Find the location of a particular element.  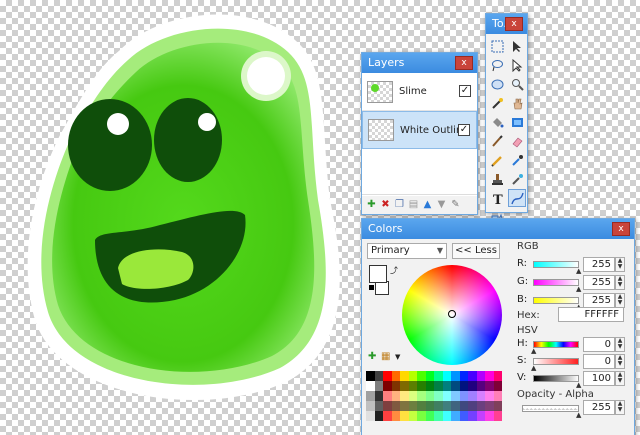

palette-menu-icon: ▦ is located at coordinates (385, 356).